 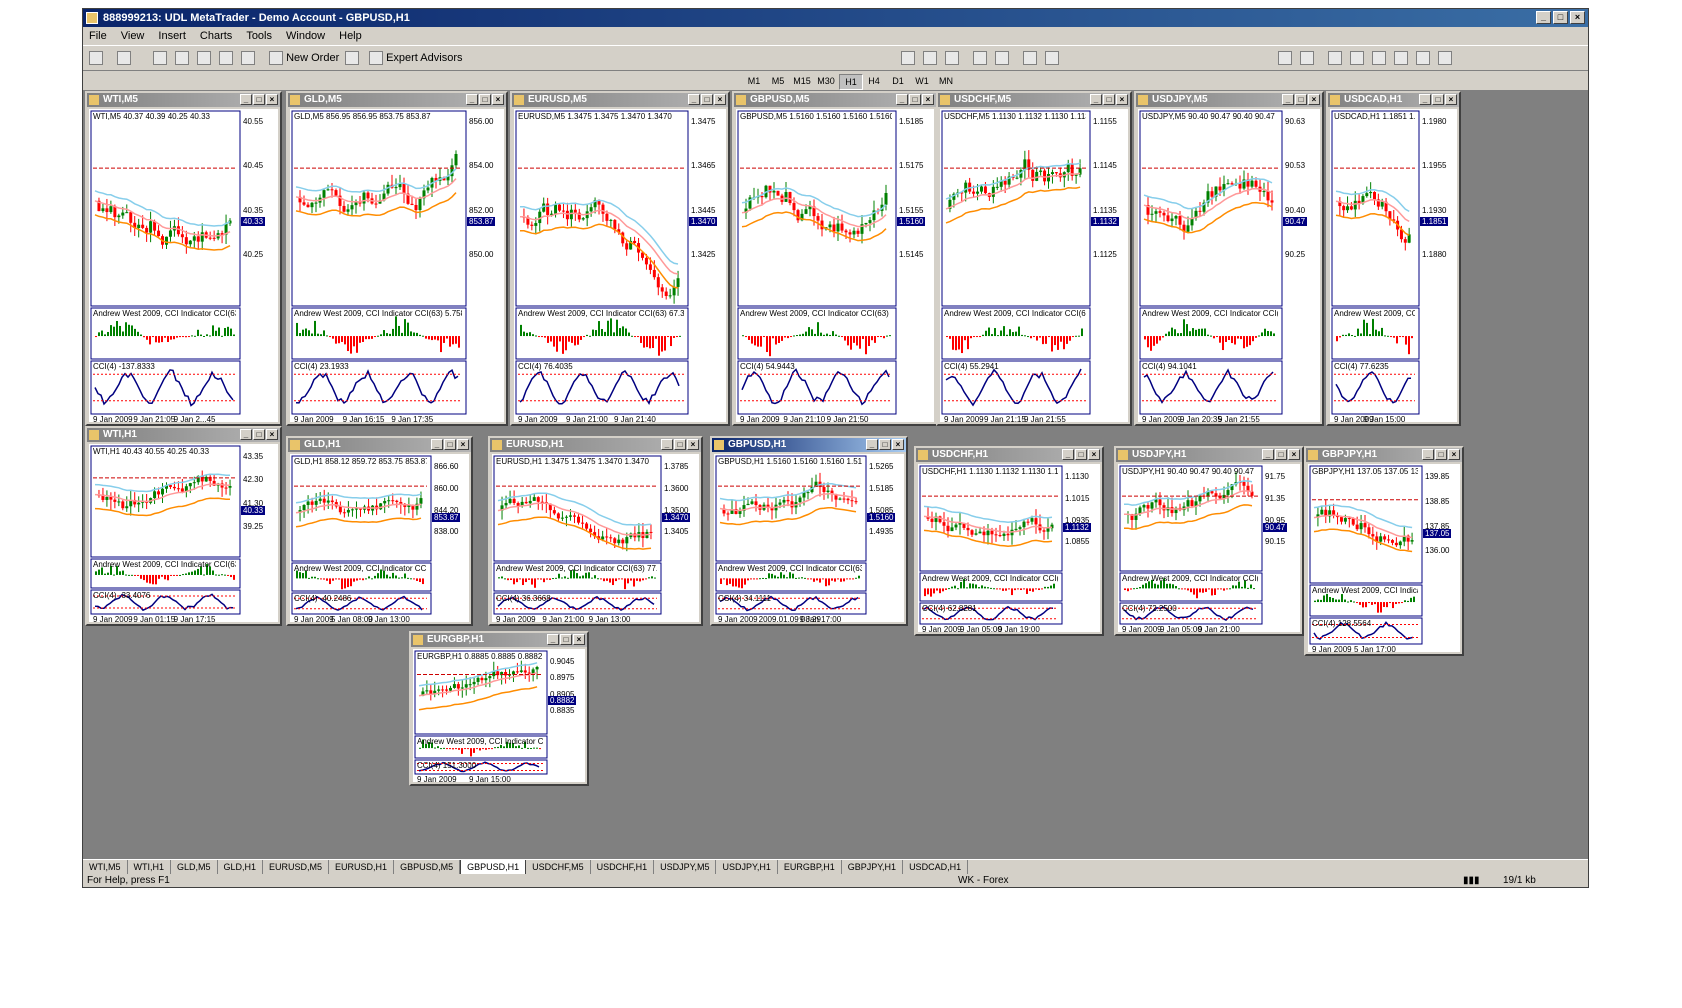 What do you see at coordinates (160, 58) in the screenshot?
I see `market-watch-icon` at bounding box center [160, 58].